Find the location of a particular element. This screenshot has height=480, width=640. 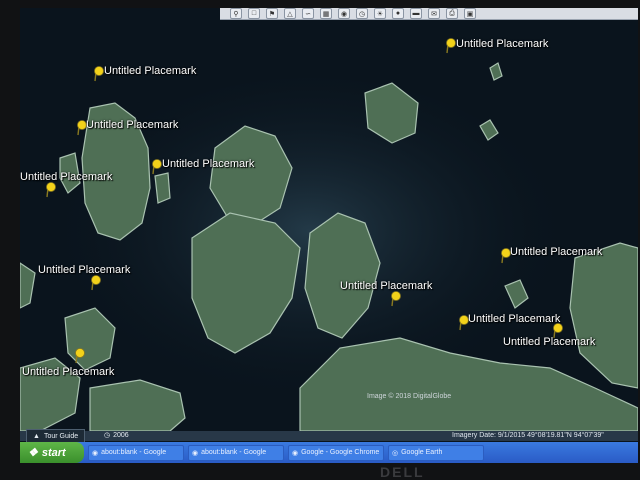

tour-guide-label: Tour Guide is located at coordinates (61, 436).